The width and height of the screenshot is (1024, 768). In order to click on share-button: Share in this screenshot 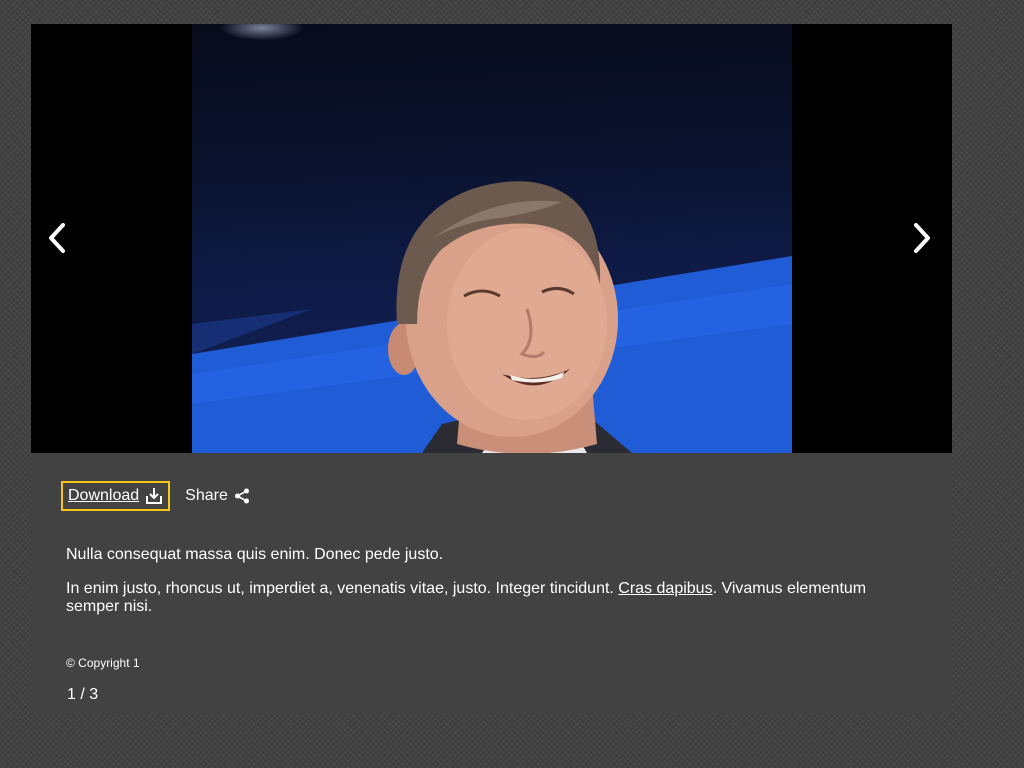, I will do `click(217, 496)`.